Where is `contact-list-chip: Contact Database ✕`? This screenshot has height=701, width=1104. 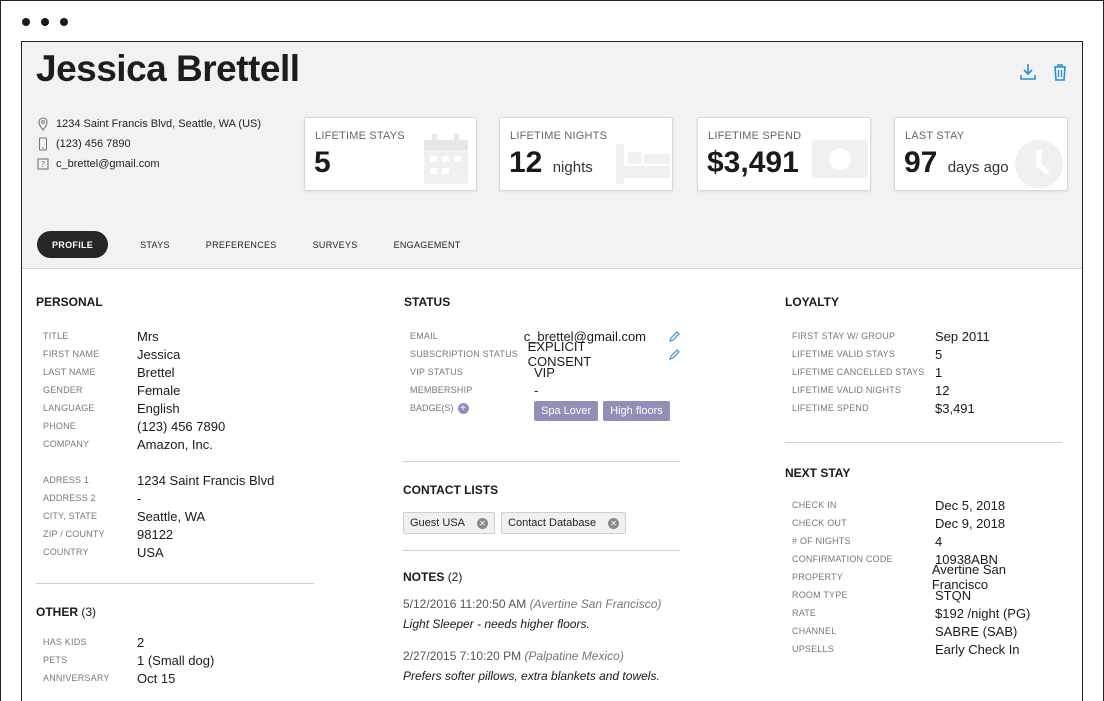
contact-list-chip: Contact Database ✕ is located at coordinates (564, 523).